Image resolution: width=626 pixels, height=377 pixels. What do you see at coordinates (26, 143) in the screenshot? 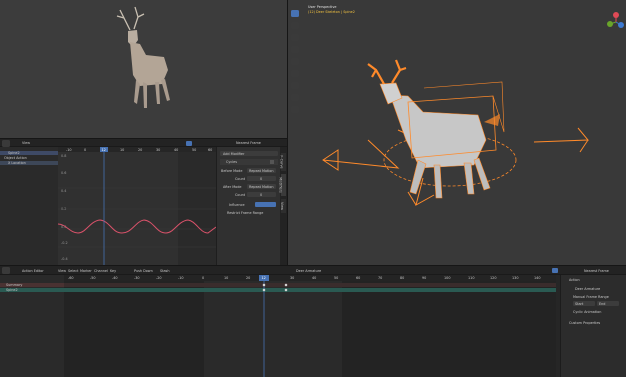
I see `graph-view-menu: View` at bounding box center [26, 143].